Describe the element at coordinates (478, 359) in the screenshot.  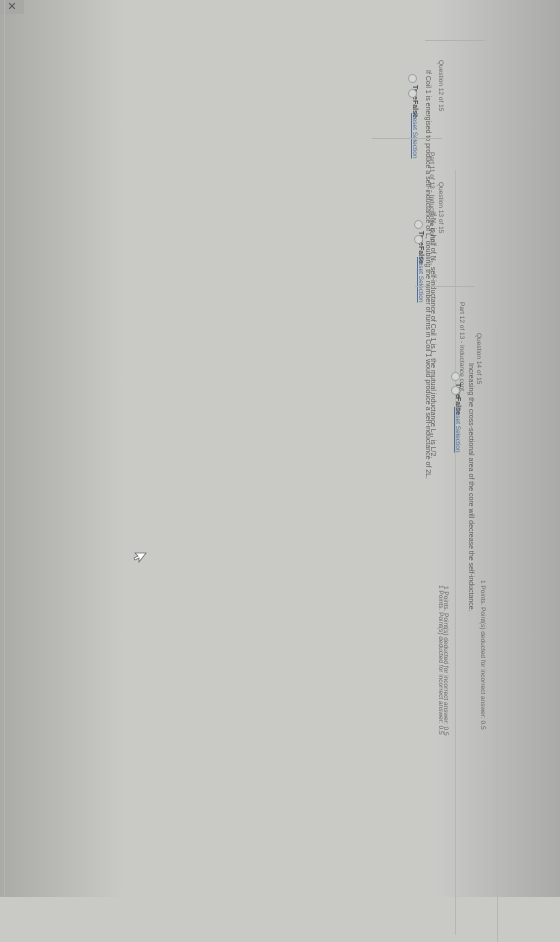
I see `question-14-label: Question 14 of 15` at that location.